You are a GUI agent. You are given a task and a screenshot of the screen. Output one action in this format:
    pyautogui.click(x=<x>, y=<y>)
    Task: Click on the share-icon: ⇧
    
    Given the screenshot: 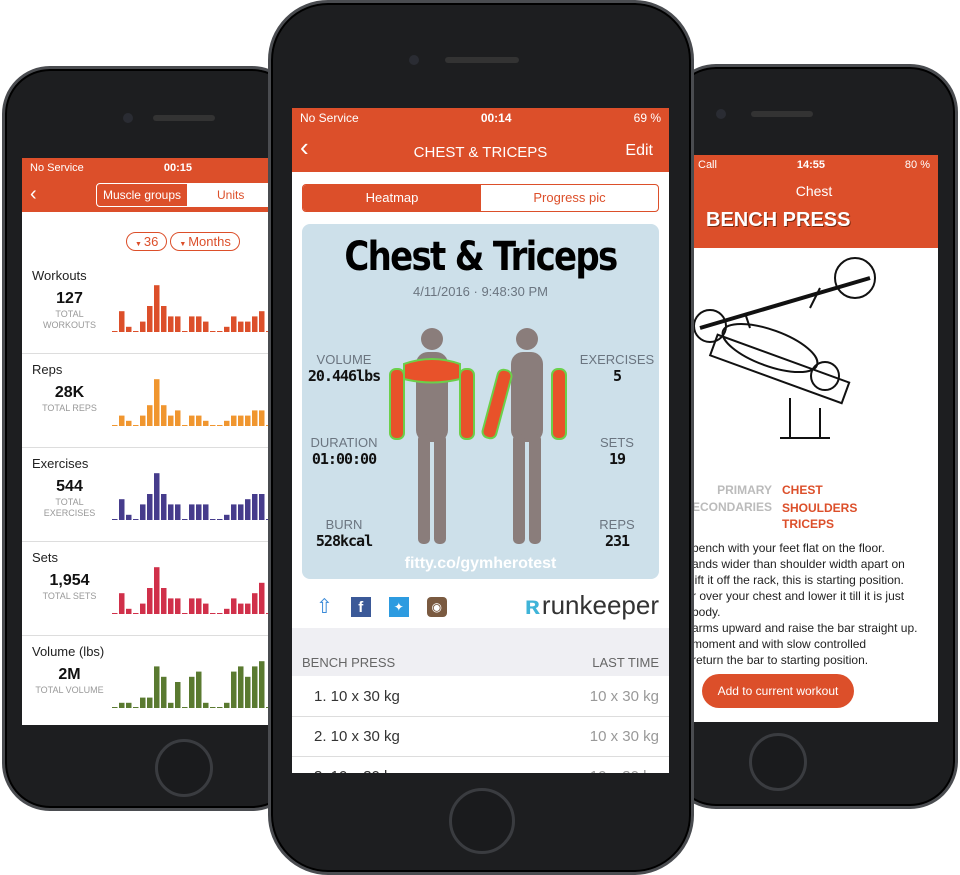 What is the action you would take?
    pyautogui.click(x=324, y=606)
    